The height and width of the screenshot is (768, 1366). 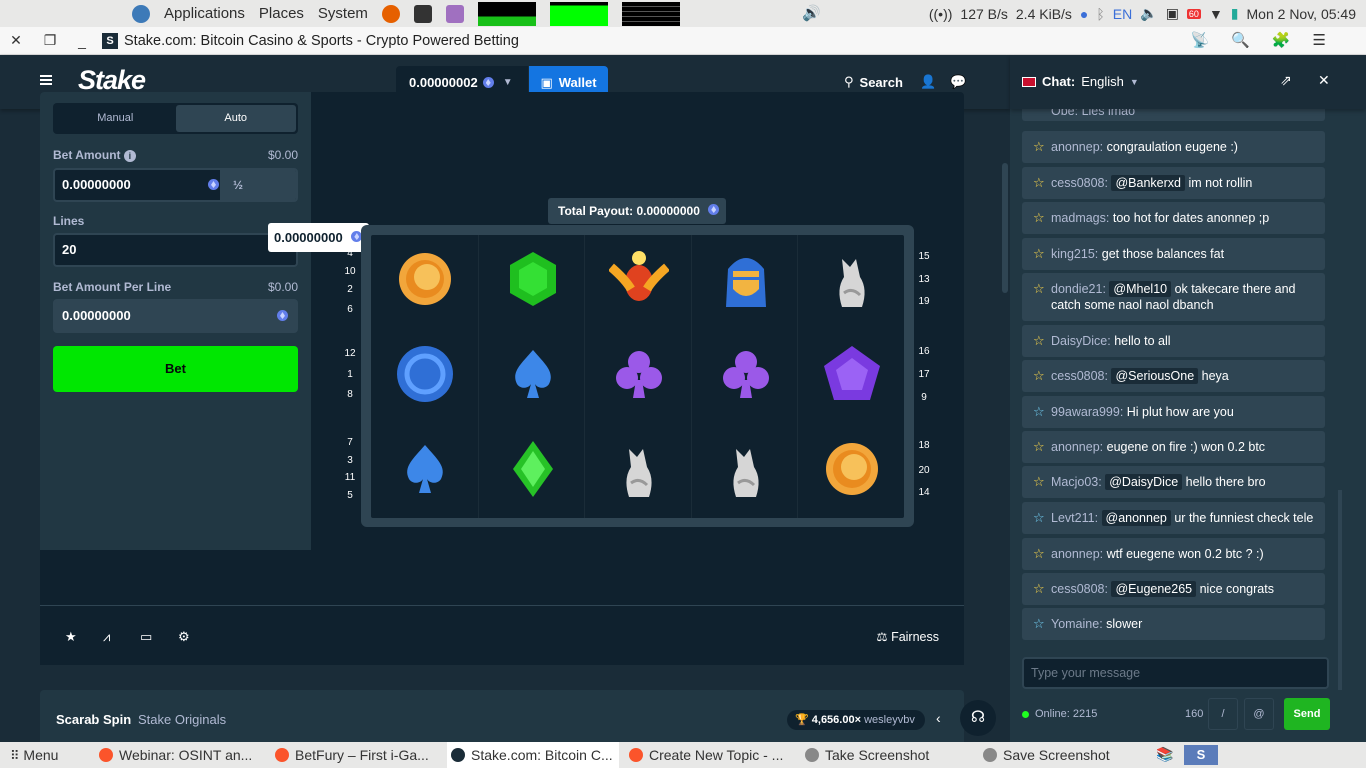 I want to click on chat-username: king215, so click(x=1073, y=254).